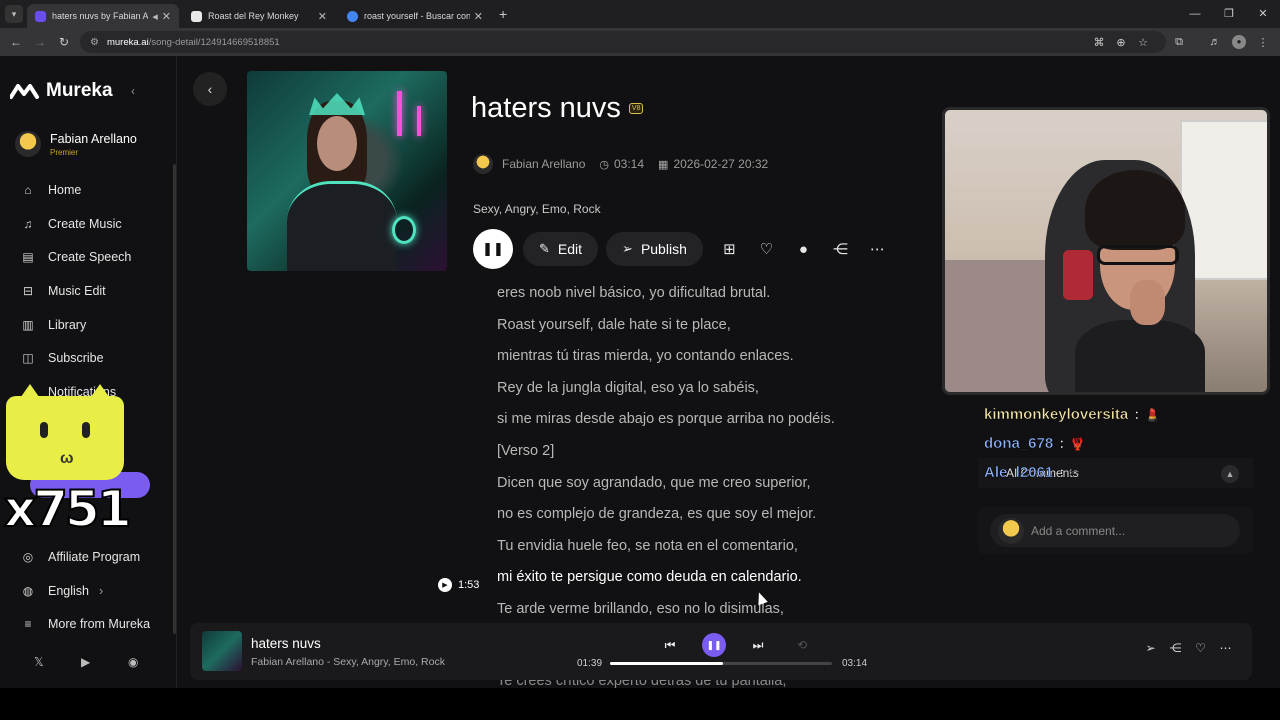  I want to click on repeat-icon: ⟲, so click(802, 645).